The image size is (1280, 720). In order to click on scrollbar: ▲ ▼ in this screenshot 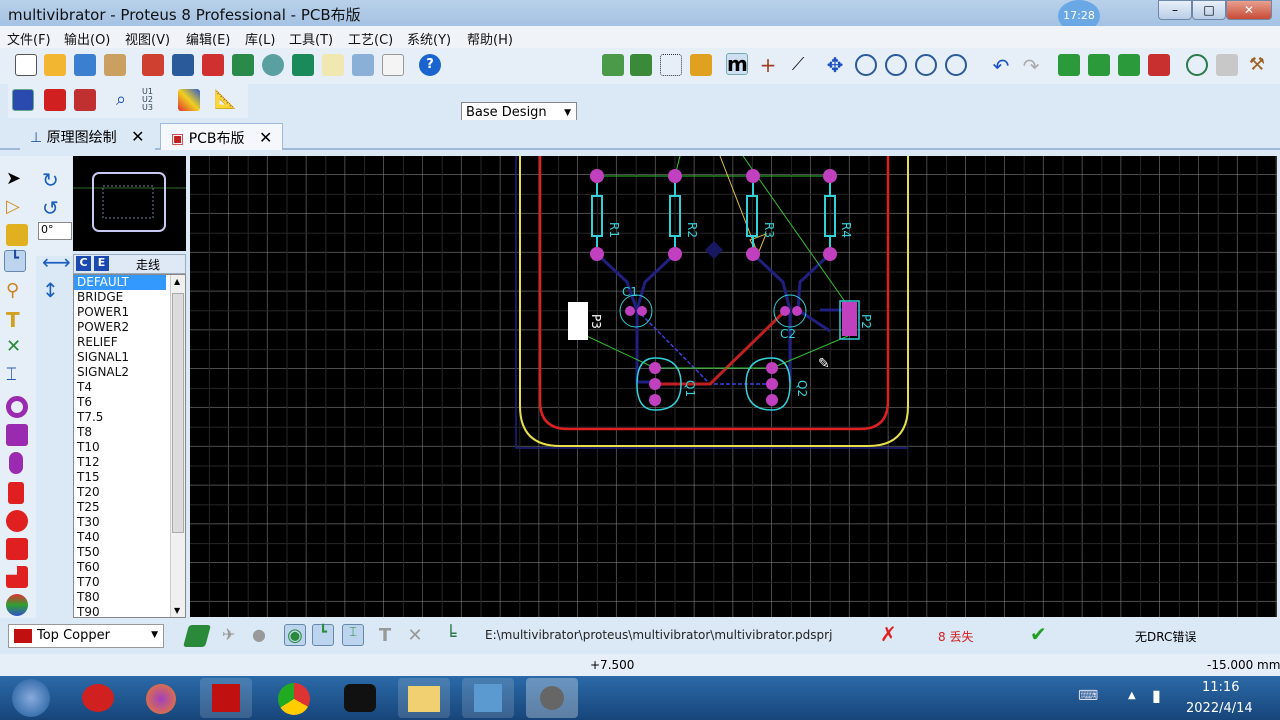, I will do `click(177, 446)`.